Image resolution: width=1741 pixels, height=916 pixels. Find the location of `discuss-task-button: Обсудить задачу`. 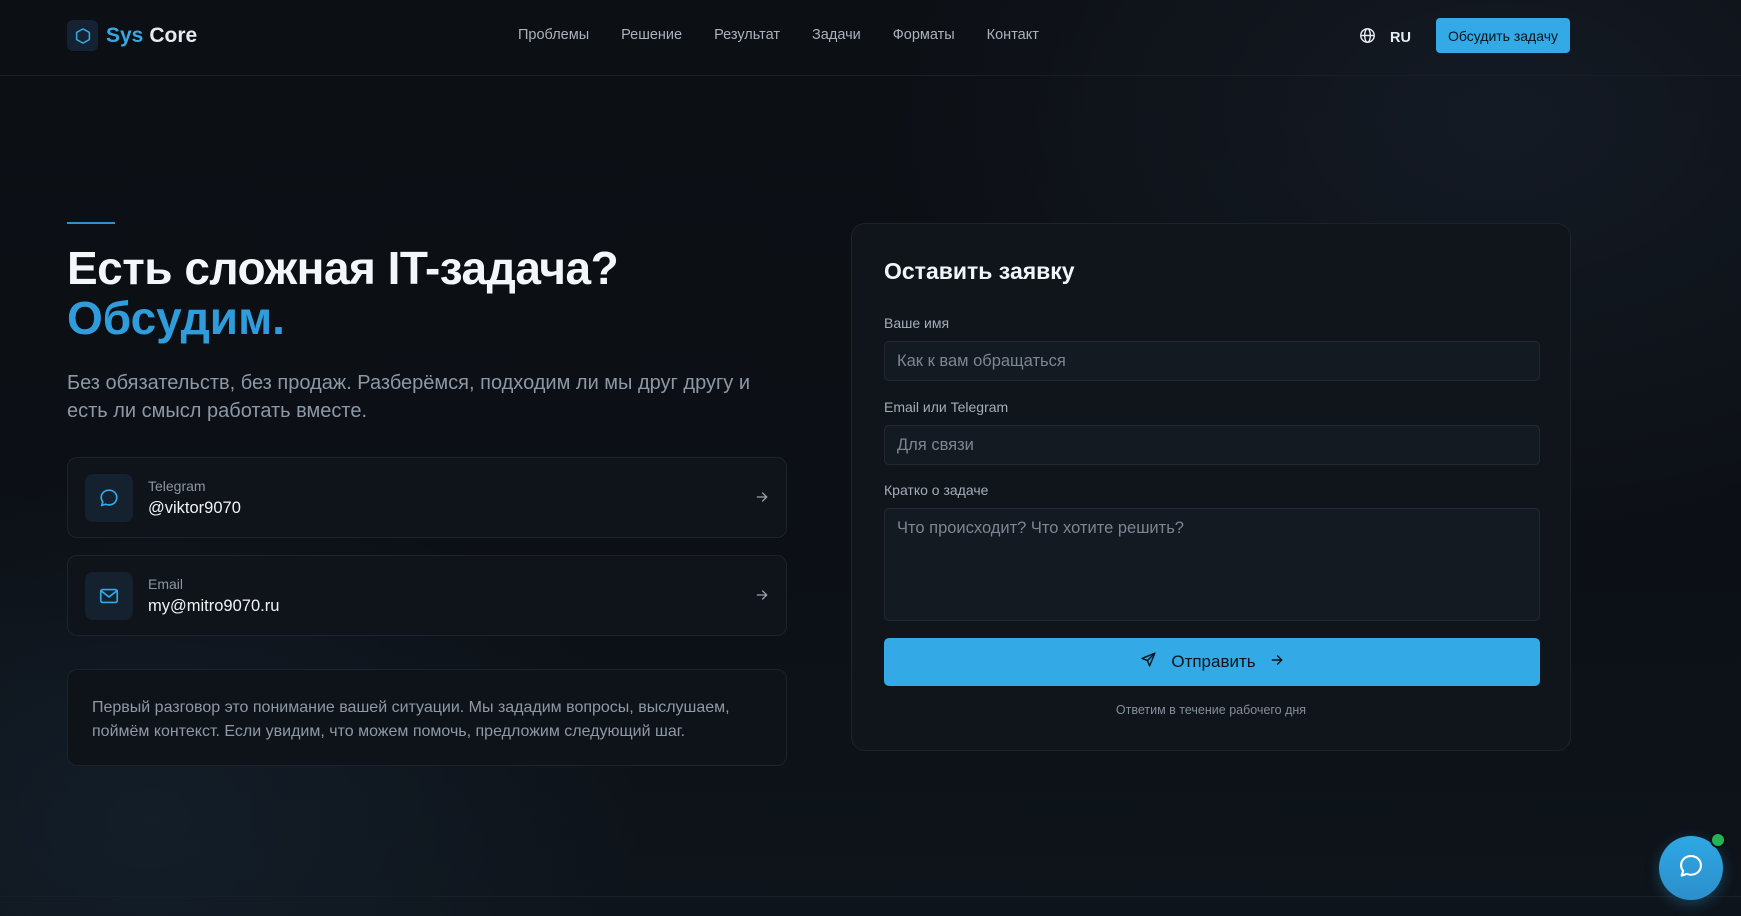

discuss-task-button: Обсудить задачу is located at coordinates (1503, 35).